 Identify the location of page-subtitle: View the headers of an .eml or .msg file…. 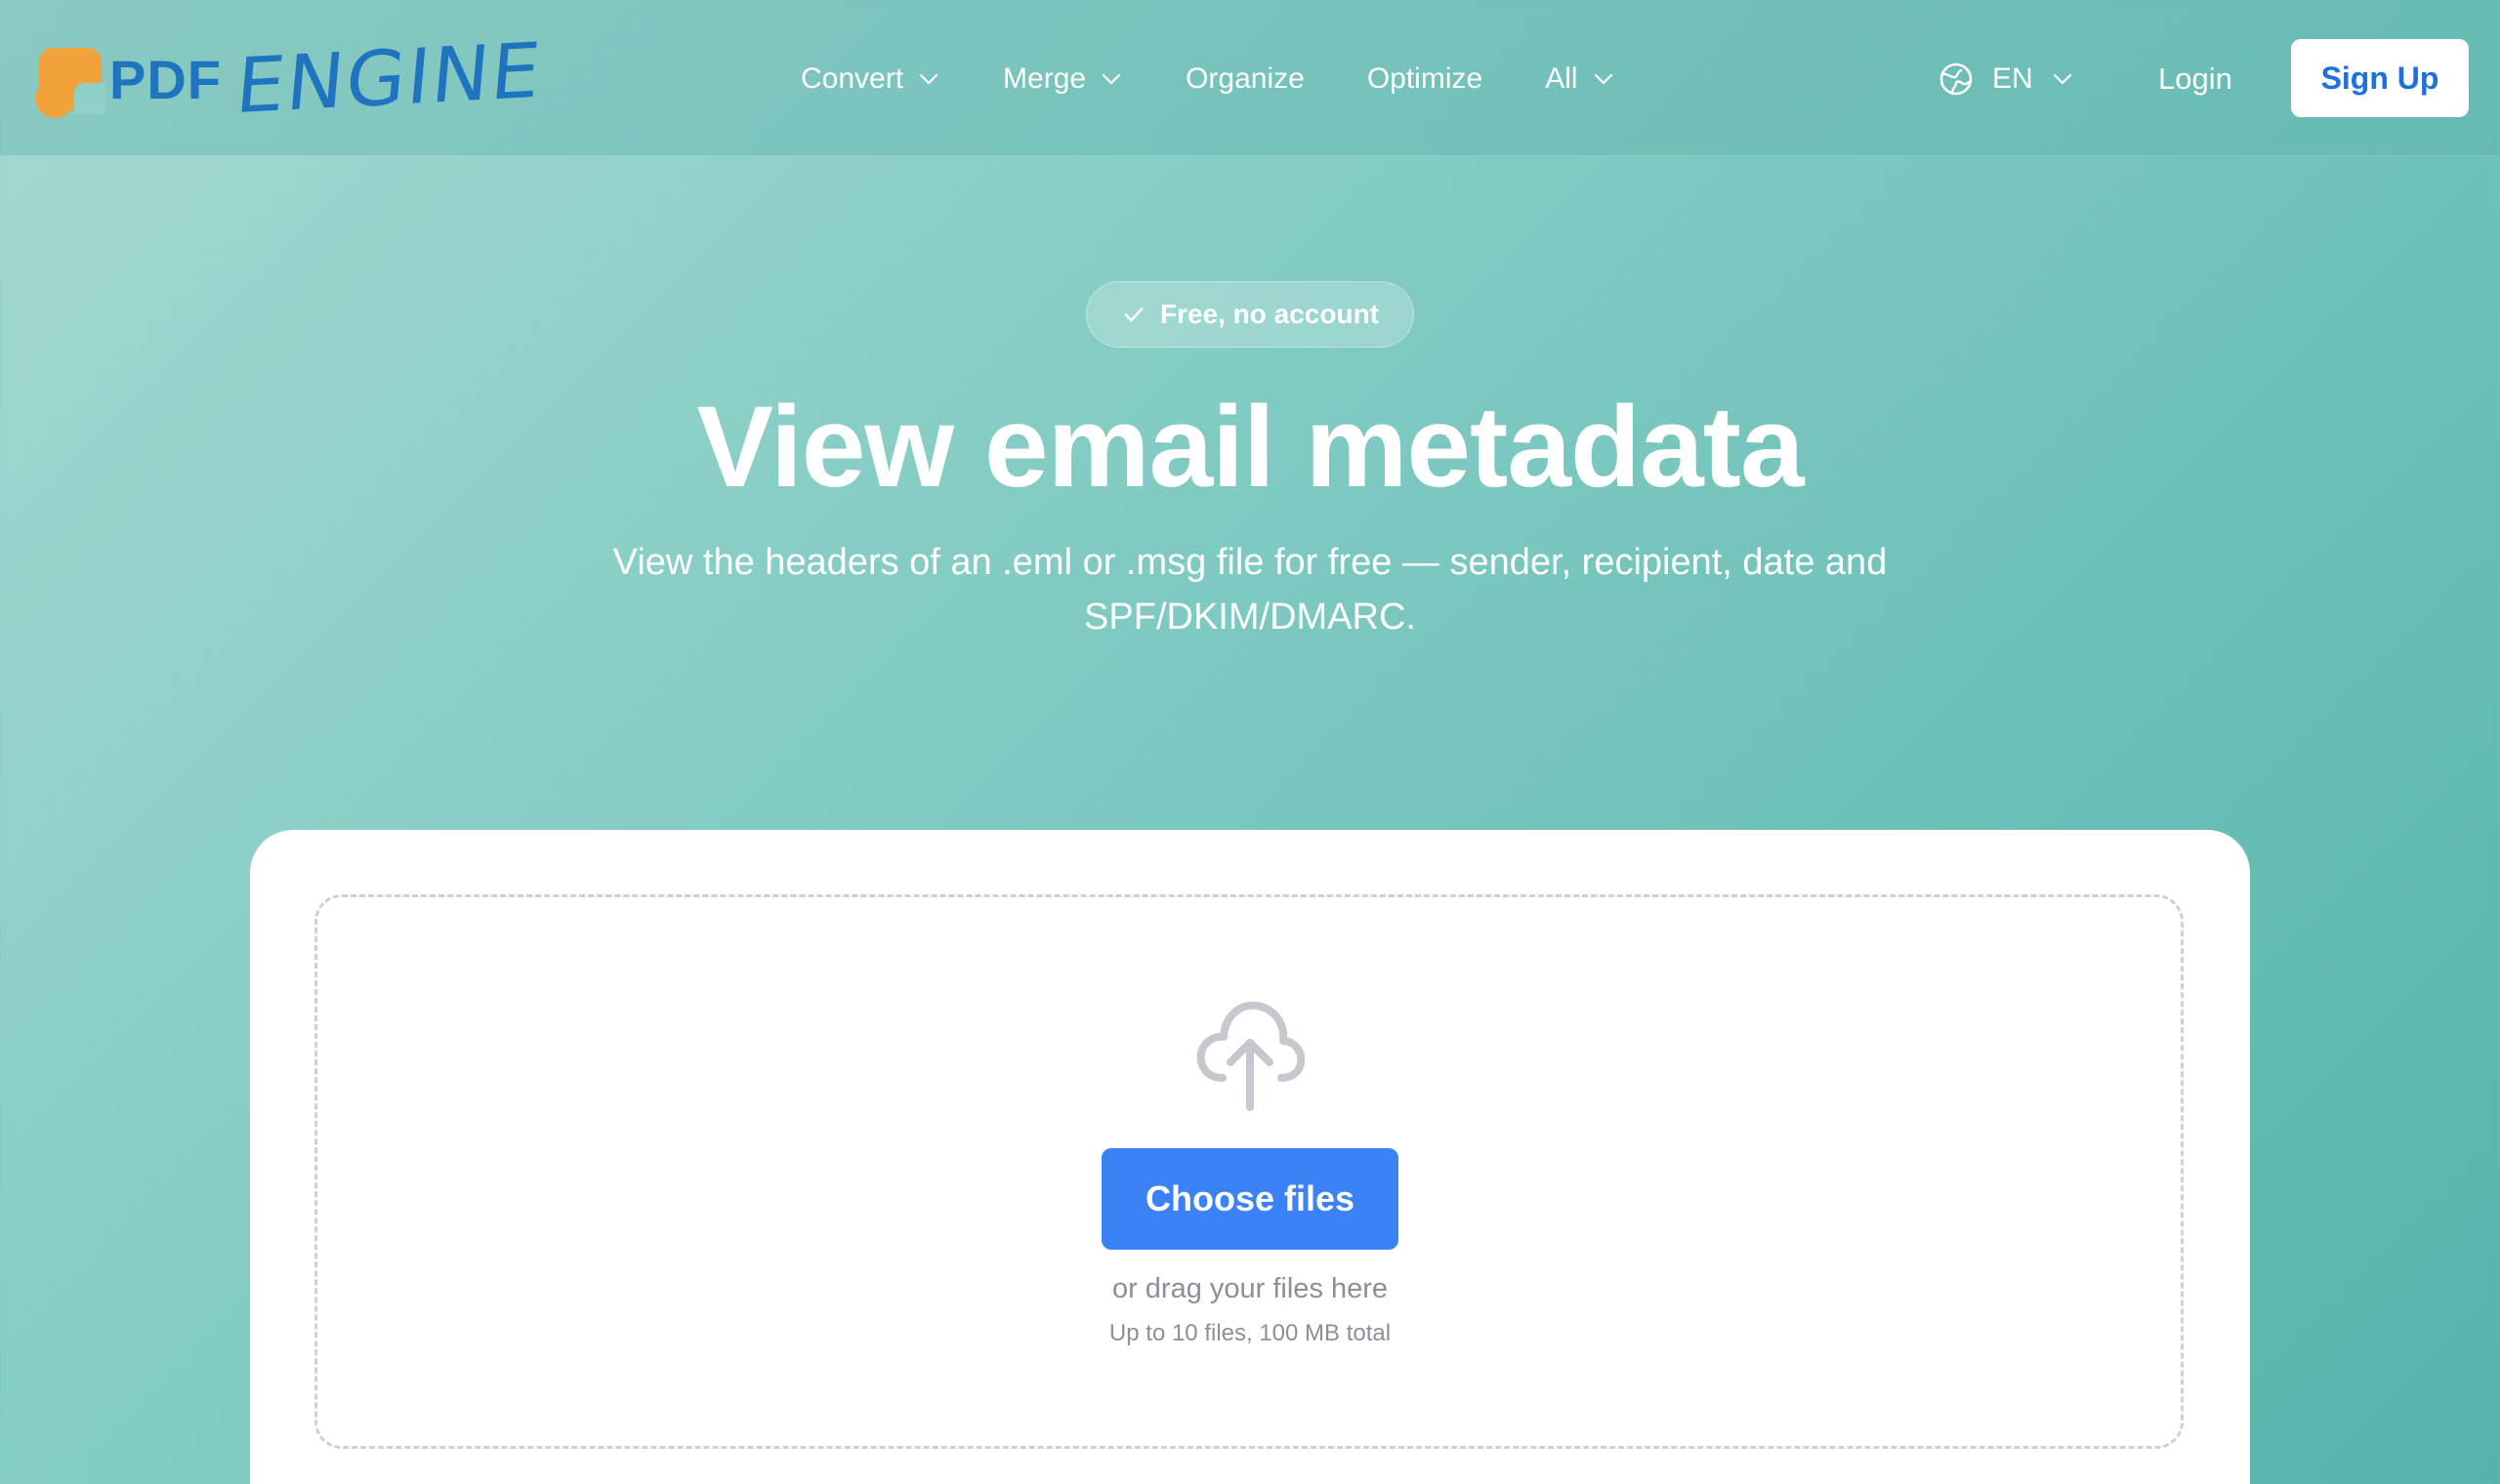
(1250, 590).